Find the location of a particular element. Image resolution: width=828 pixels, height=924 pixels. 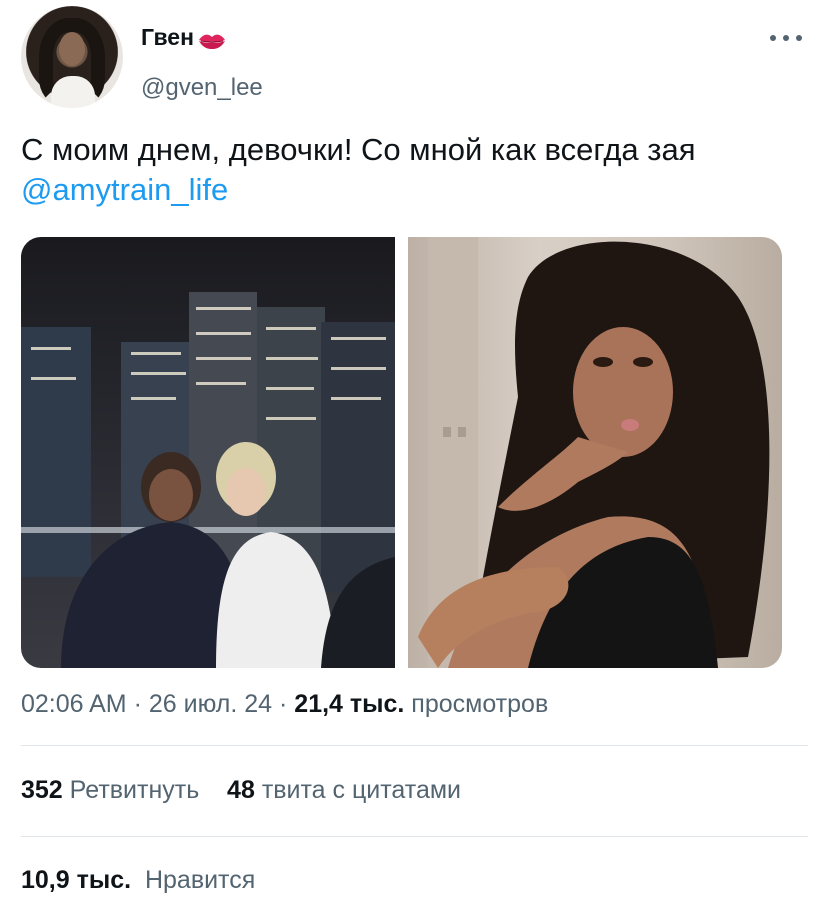

tweet-time: 02:06 AM is located at coordinates (74, 704).